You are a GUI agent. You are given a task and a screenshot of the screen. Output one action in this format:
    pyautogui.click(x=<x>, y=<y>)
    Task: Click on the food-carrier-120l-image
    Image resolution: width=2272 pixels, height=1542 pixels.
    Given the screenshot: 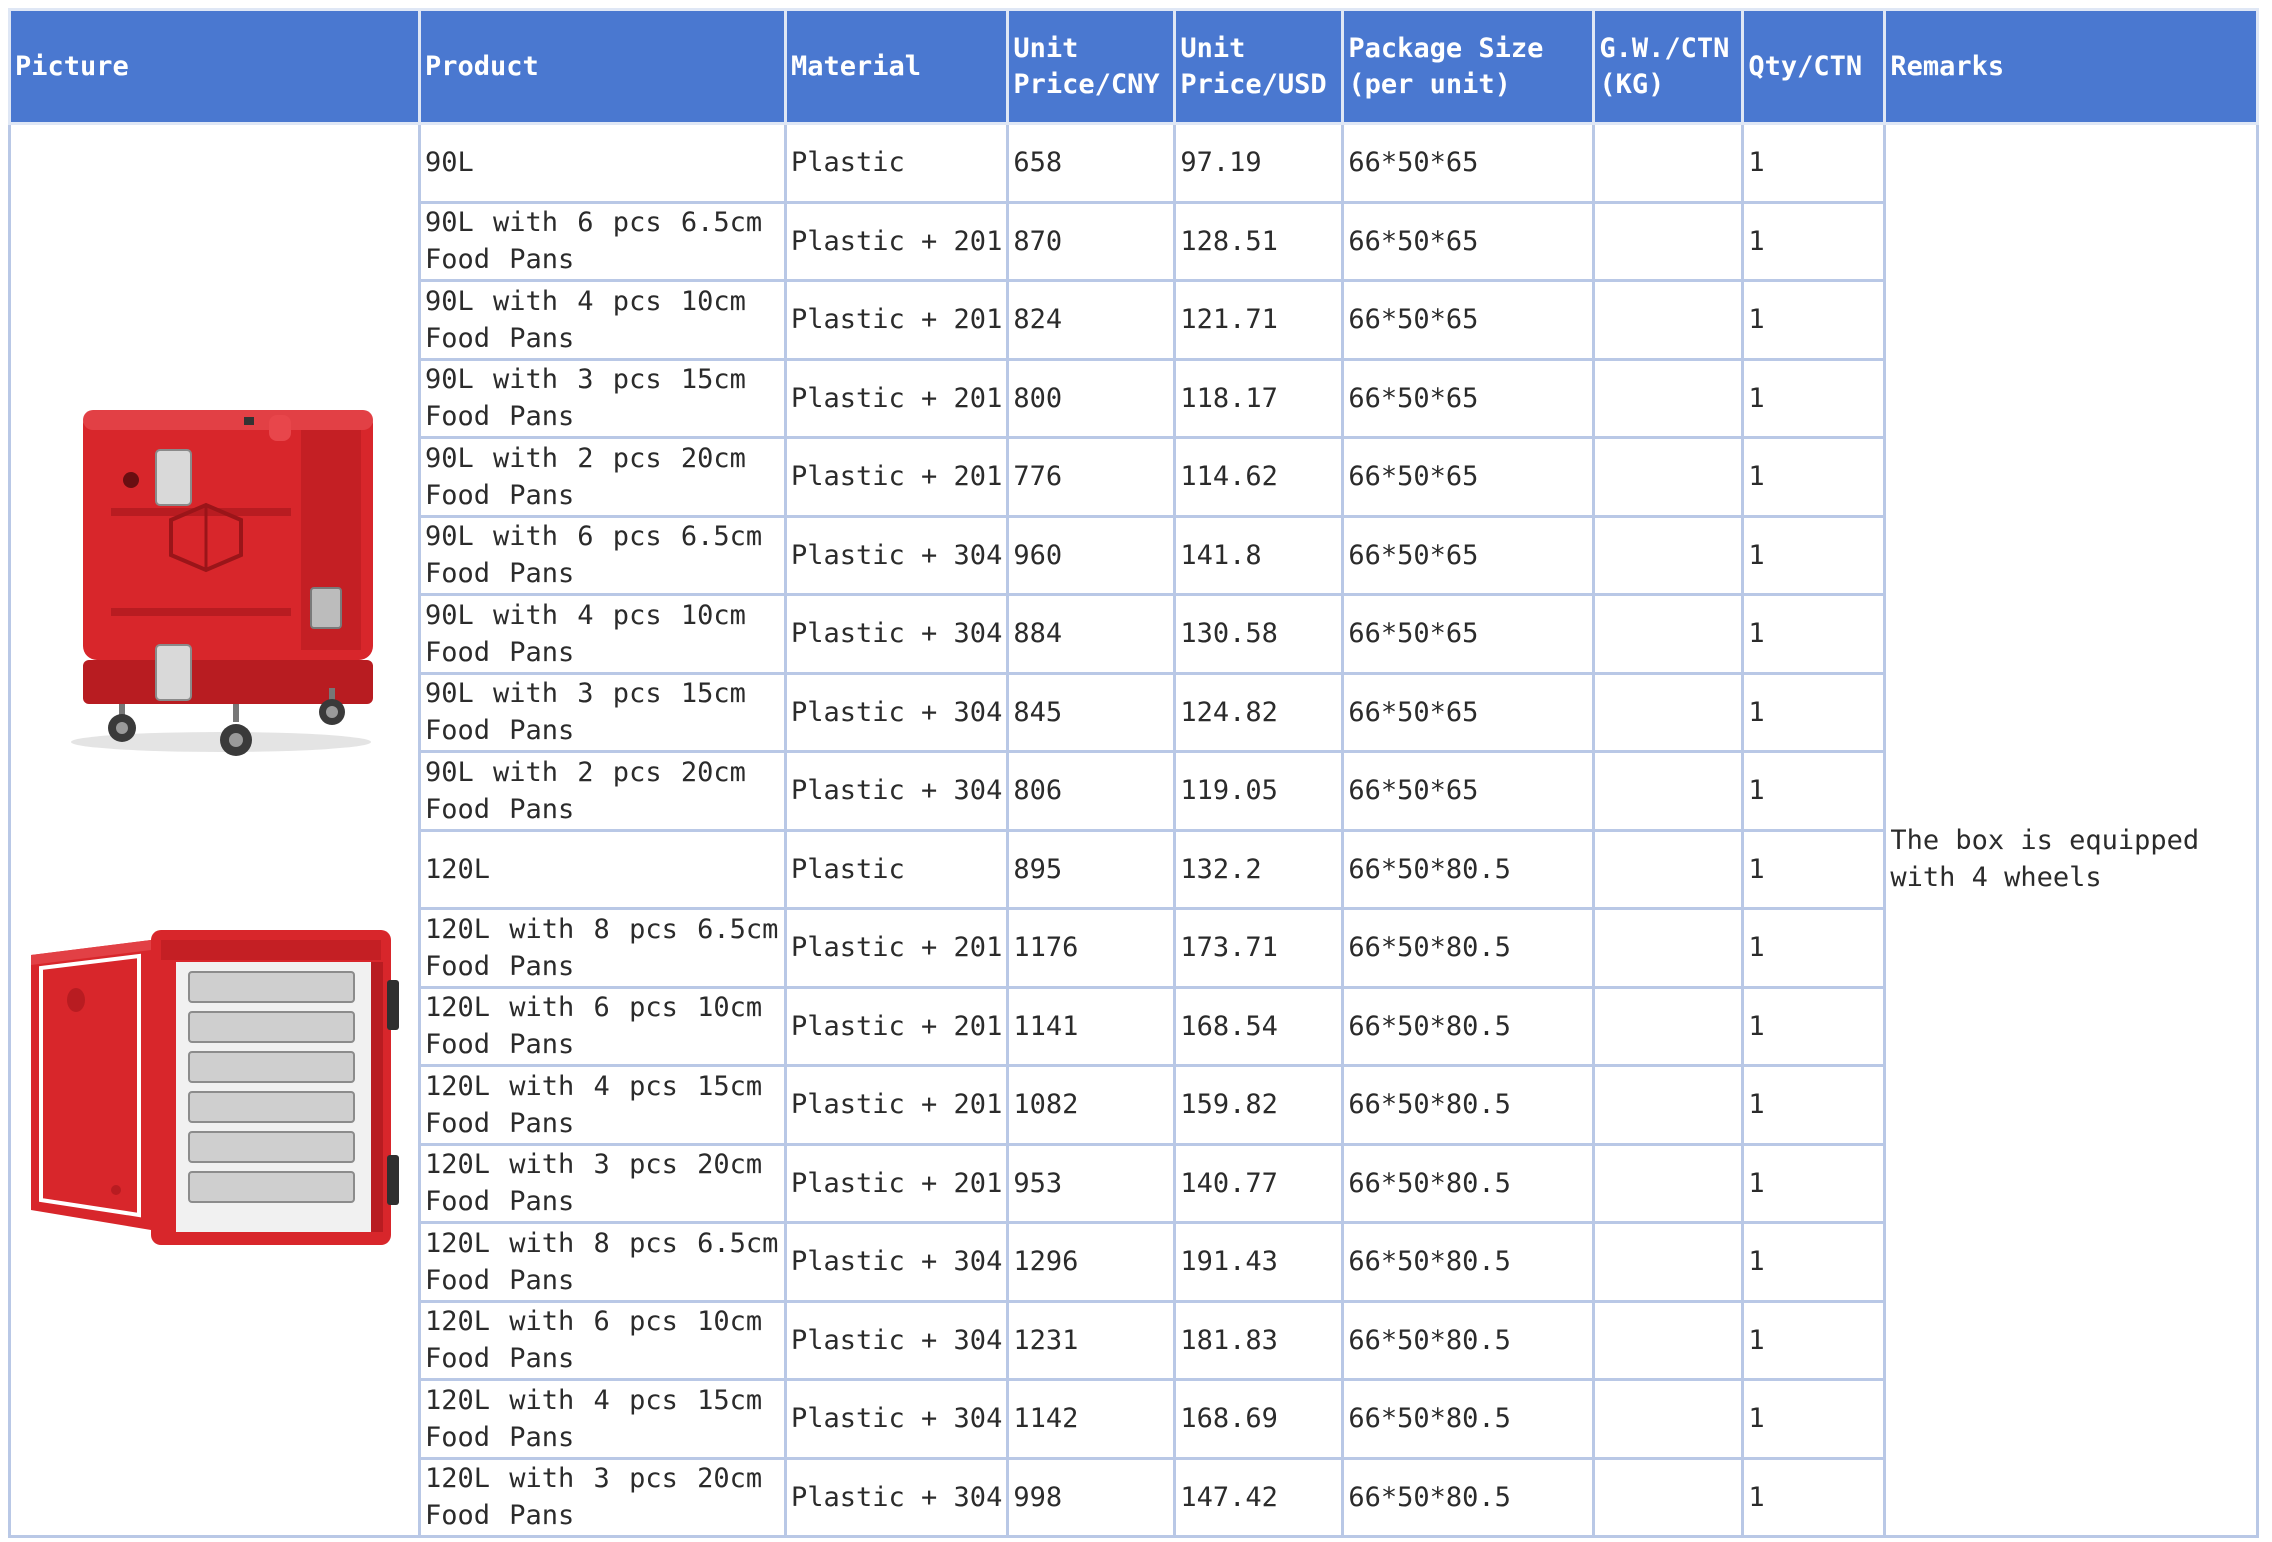 What is the action you would take?
    pyautogui.click(x=215, y=1087)
    